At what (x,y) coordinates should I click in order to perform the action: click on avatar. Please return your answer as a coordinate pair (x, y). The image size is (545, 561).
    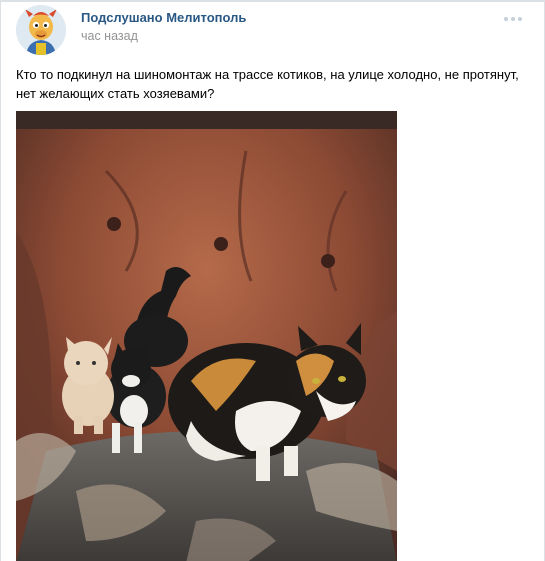
    Looking at the image, I should click on (41, 30).